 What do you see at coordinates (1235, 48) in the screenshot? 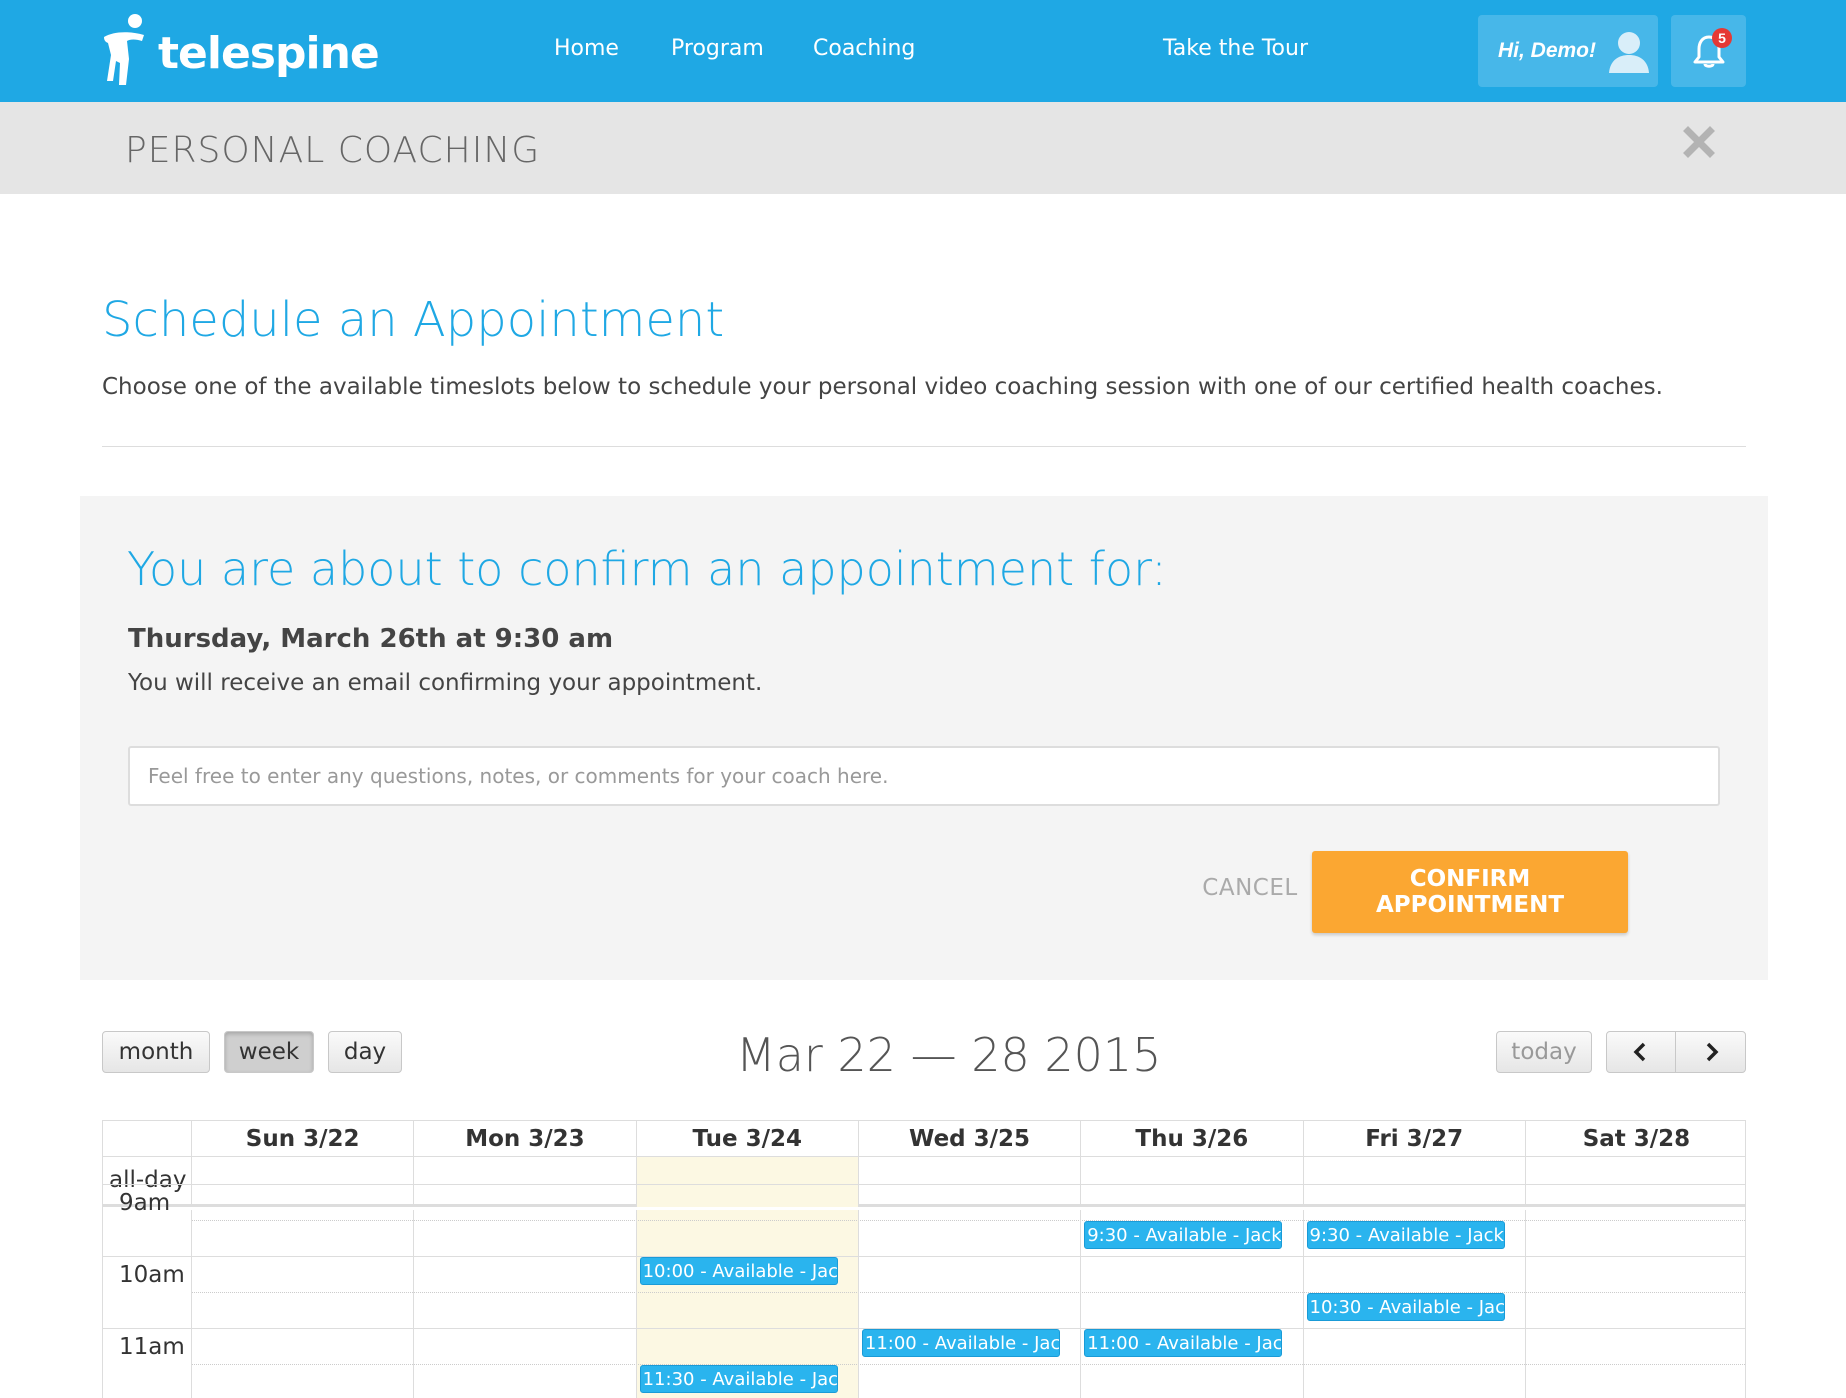
I see `nav-take-the-tour: Take the Tour` at bounding box center [1235, 48].